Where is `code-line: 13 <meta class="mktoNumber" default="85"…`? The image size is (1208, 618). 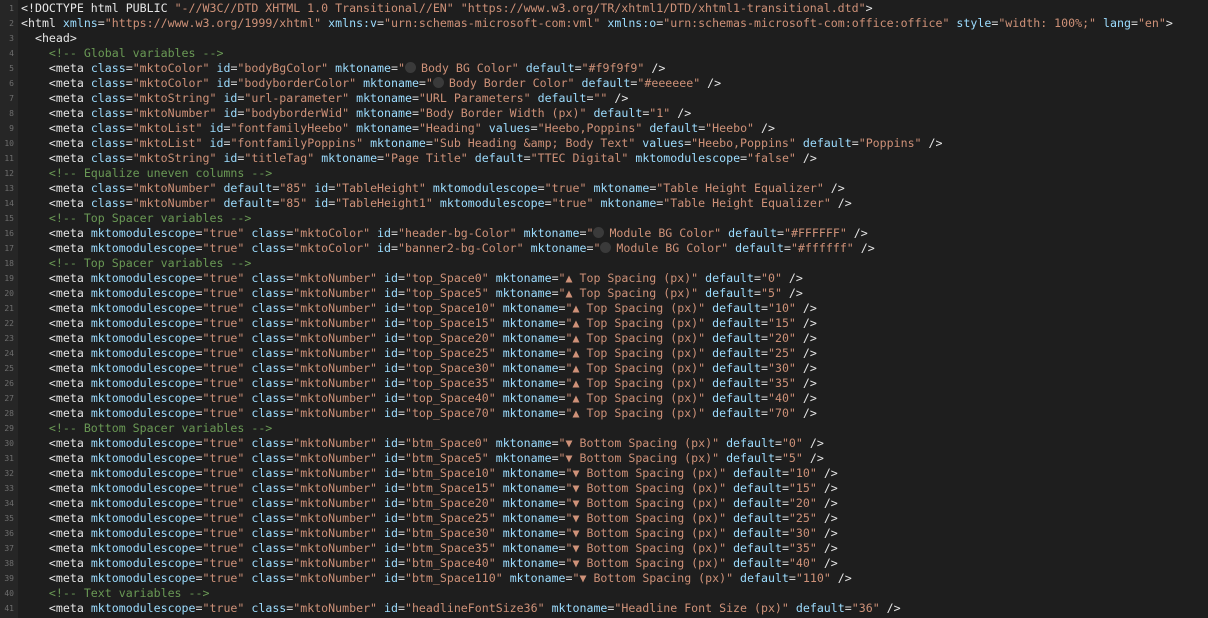
code-line: 13 <meta class="mktoNumber" default="85"… is located at coordinates (604, 188).